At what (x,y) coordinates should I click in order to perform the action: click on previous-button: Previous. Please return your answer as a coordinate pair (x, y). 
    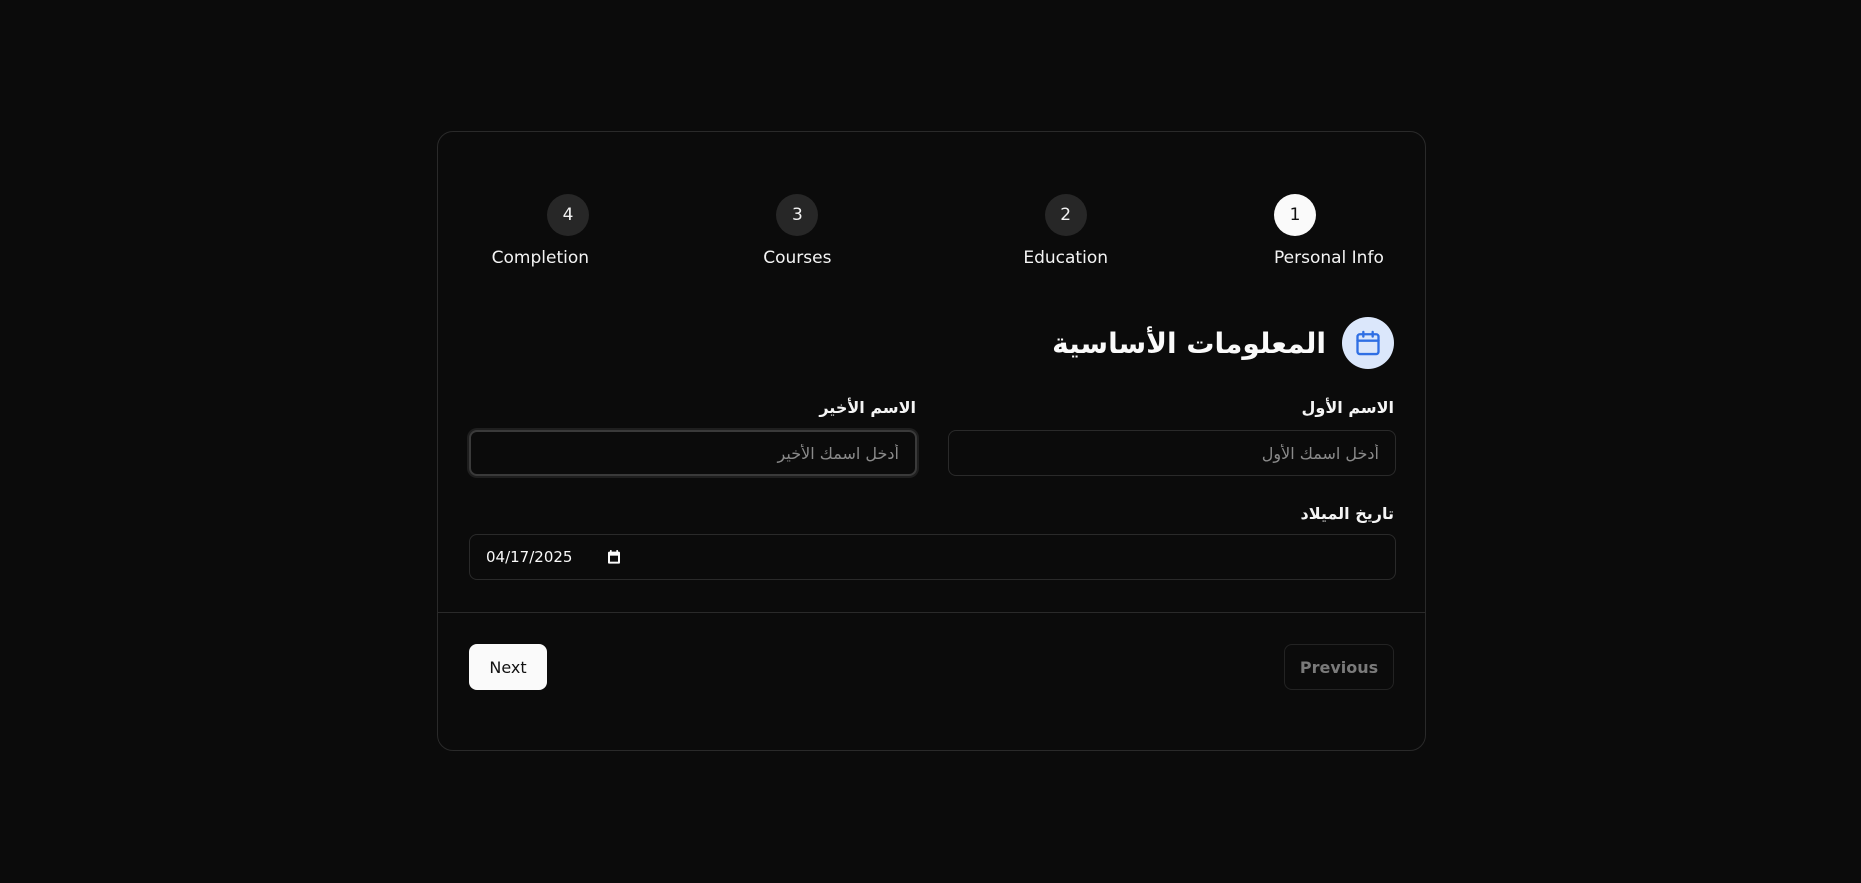
    Looking at the image, I should click on (1339, 667).